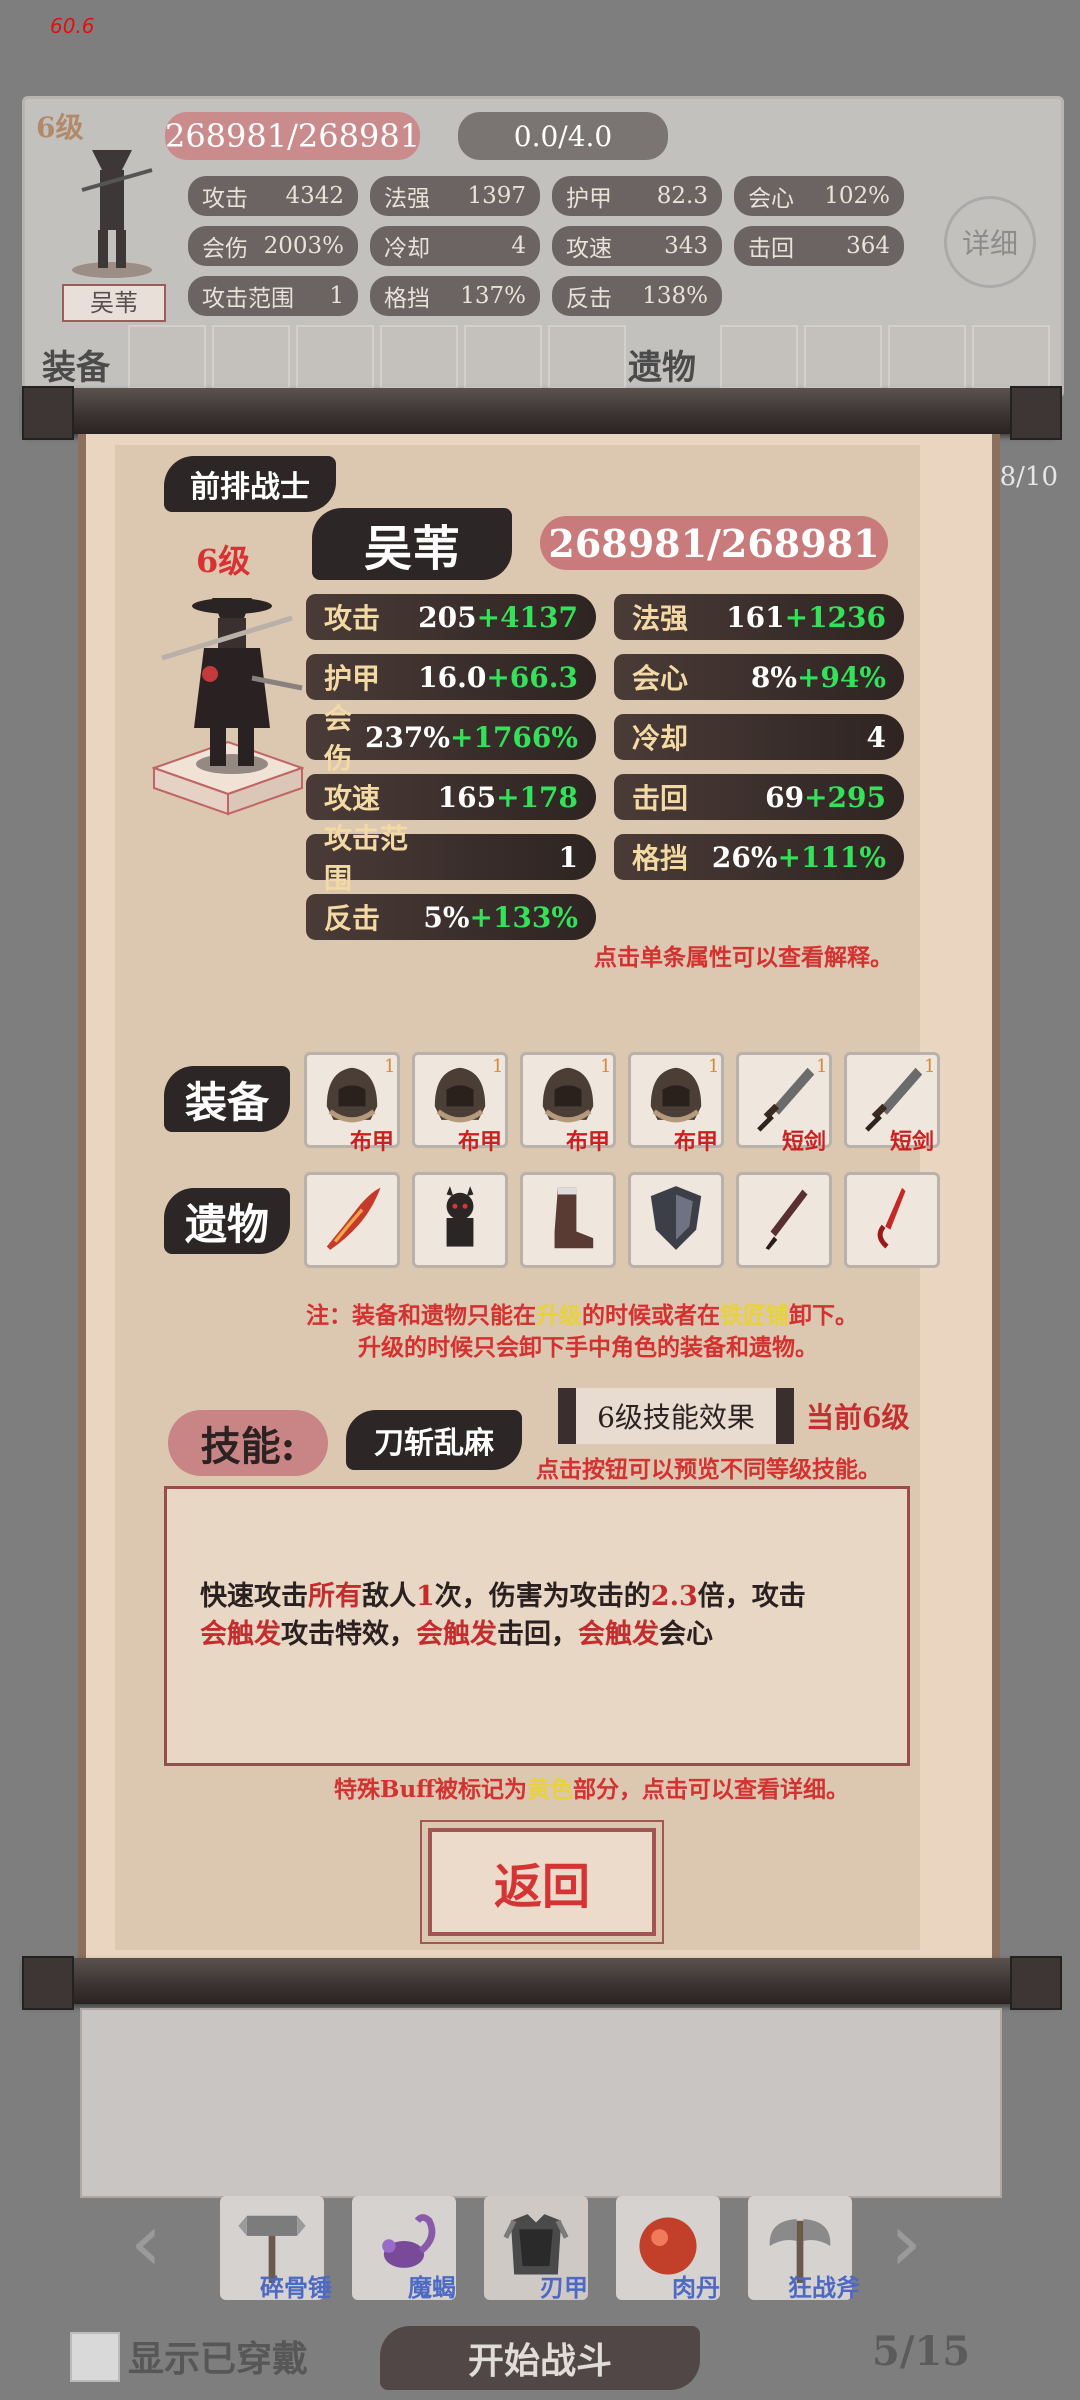  Describe the element at coordinates (455, 296) in the screenshot. I see `bg-stat: 格挡 137%` at that location.